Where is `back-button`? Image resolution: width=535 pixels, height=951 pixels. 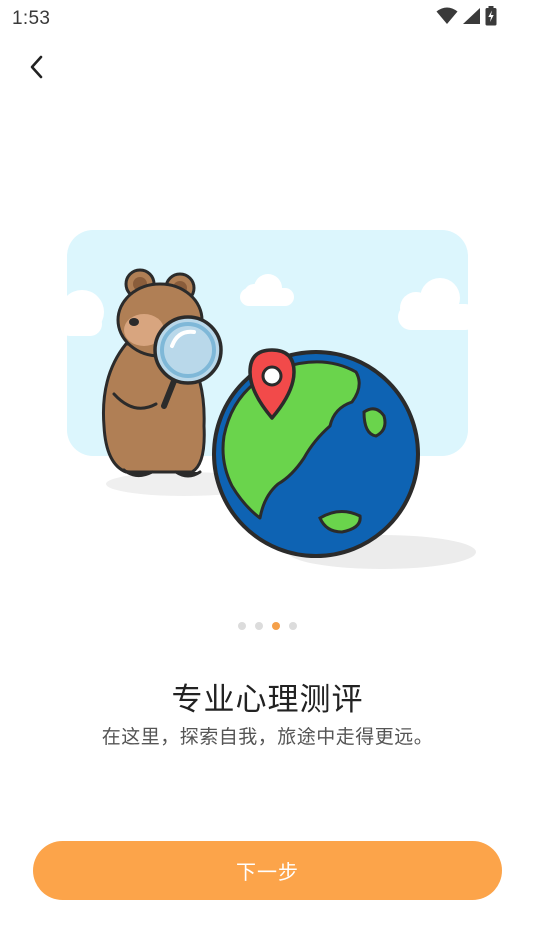
back-button is located at coordinates (37, 69).